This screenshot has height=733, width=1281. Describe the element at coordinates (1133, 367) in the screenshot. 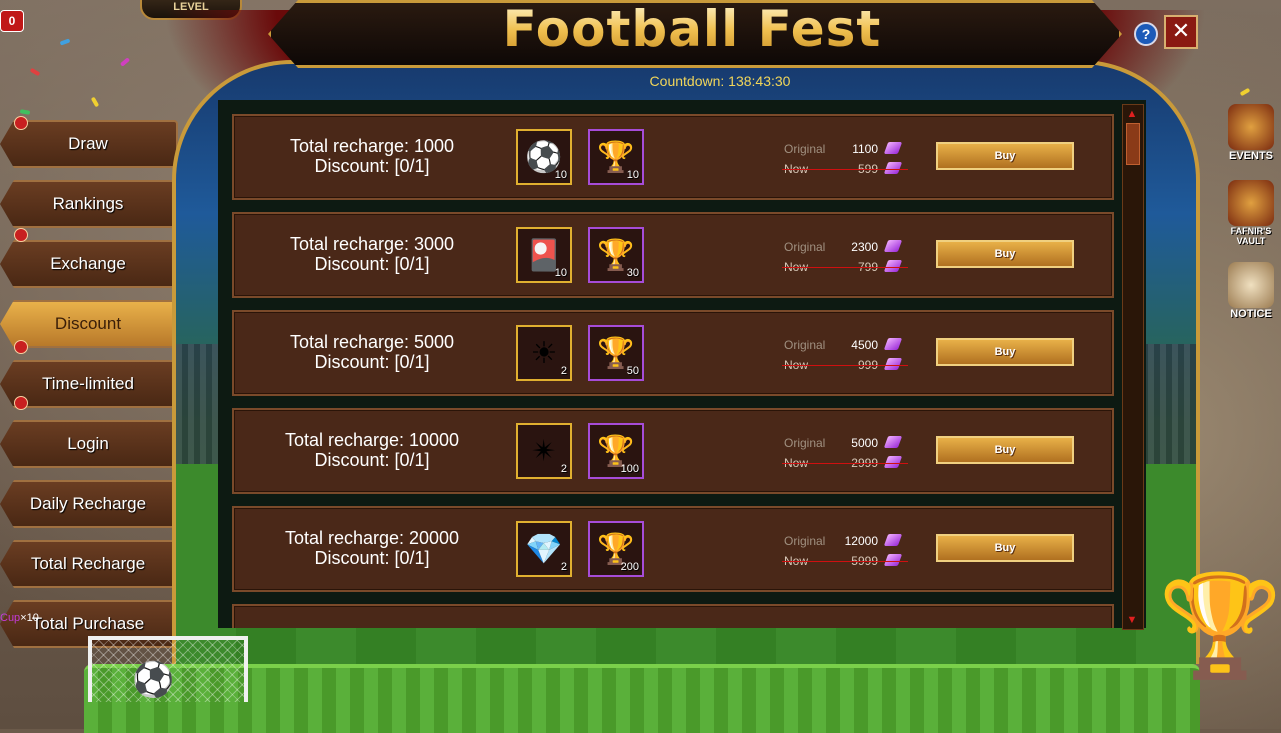

I see `scrollbar: ▲ ▼` at that location.